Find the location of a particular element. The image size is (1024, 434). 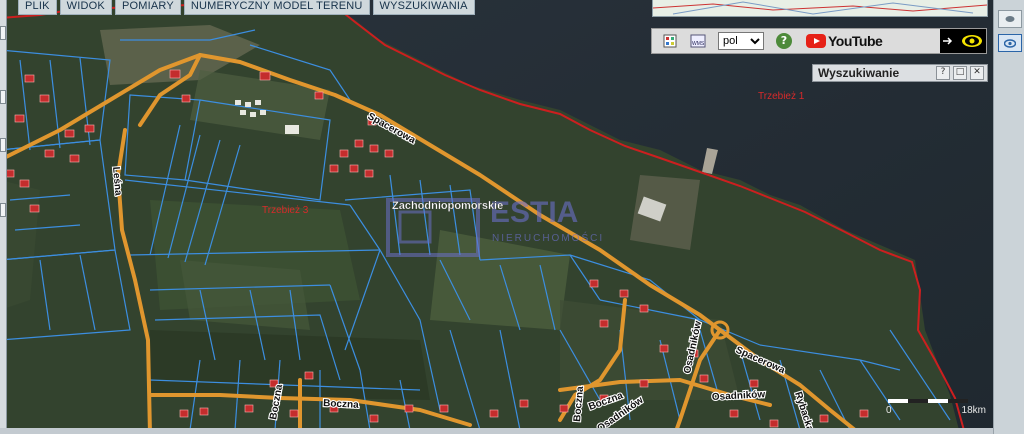

street-label-boczna-2: Boczna is located at coordinates (341, 404).